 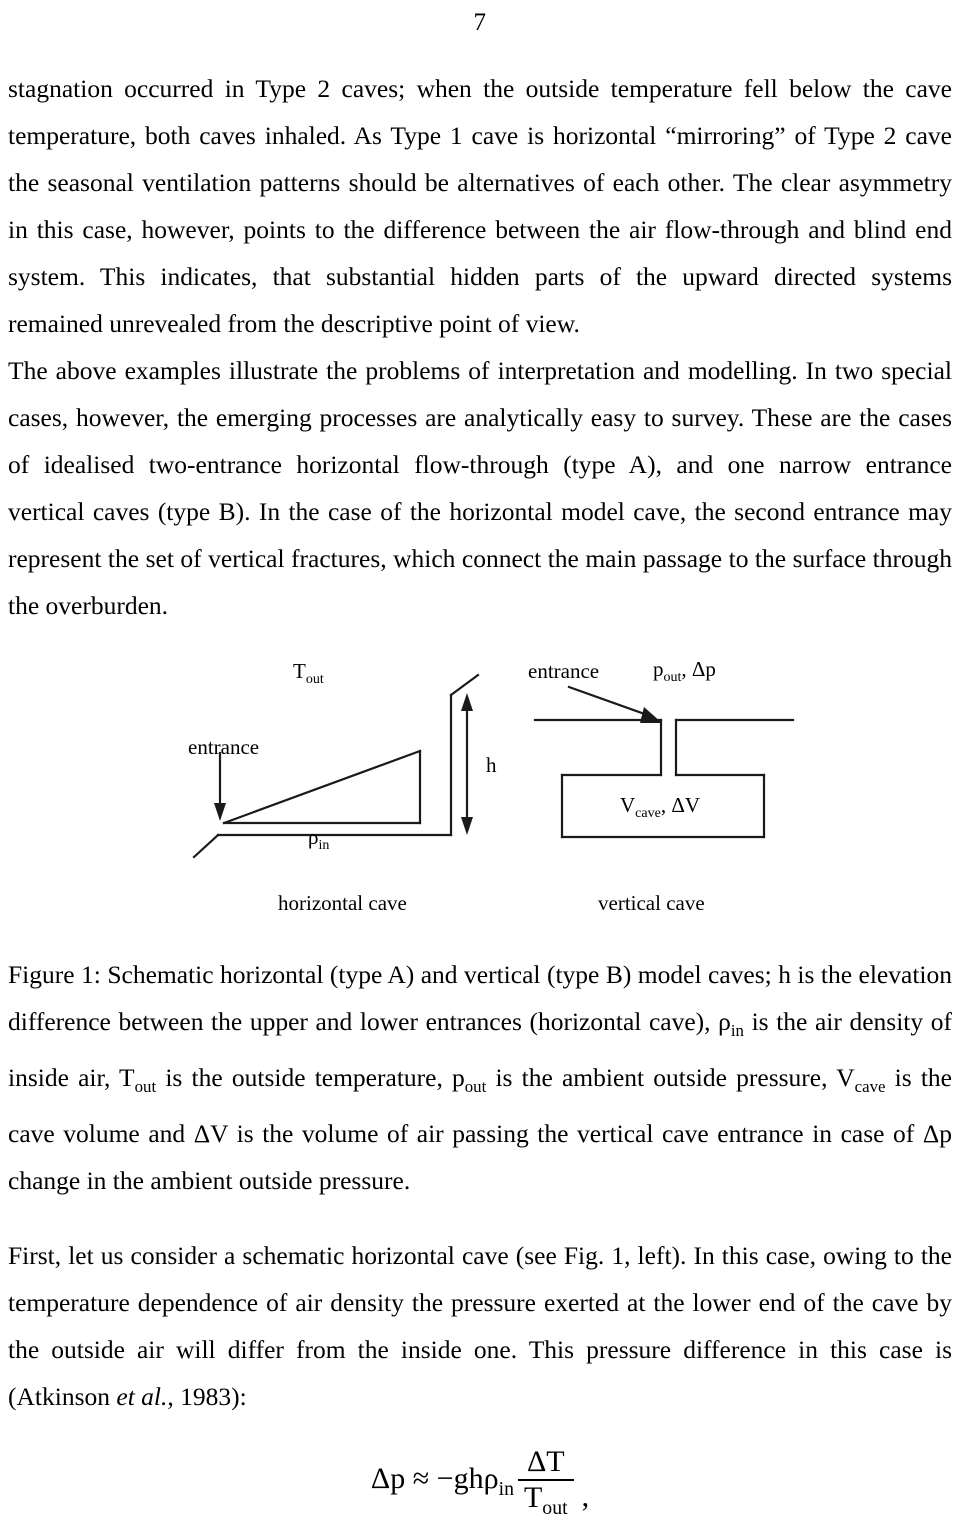 What do you see at coordinates (206, 846) in the screenshot?
I see `ground-left-diagonal` at bounding box center [206, 846].